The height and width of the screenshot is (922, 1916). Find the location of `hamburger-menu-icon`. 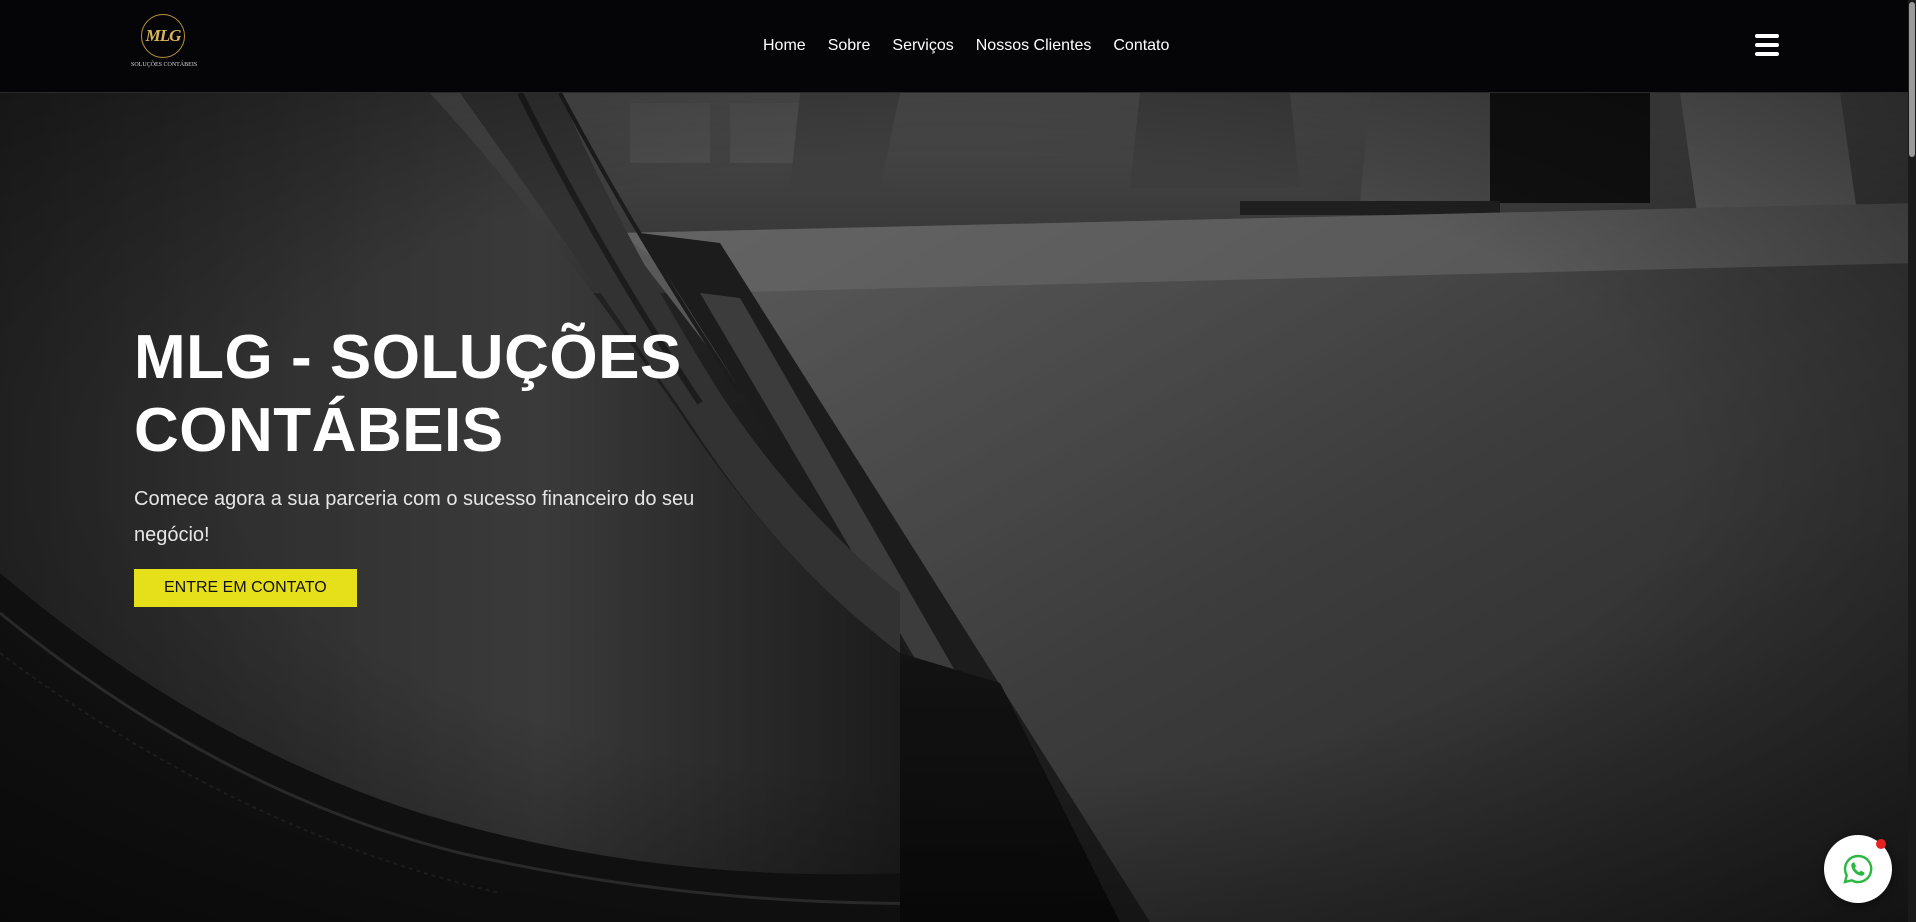

hamburger-menu-icon is located at coordinates (1767, 45).